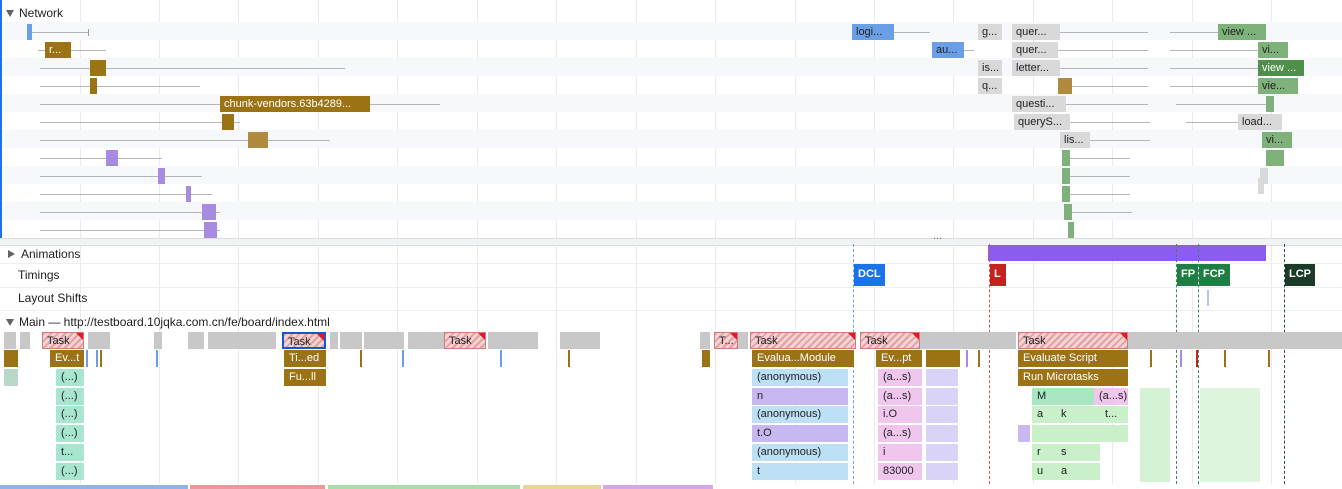 This screenshot has height=489, width=1342. What do you see at coordinates (67, 358) in the screenshot?
I see `flame-evaluate-script: Ev...t` at bounding box center [67, 358].